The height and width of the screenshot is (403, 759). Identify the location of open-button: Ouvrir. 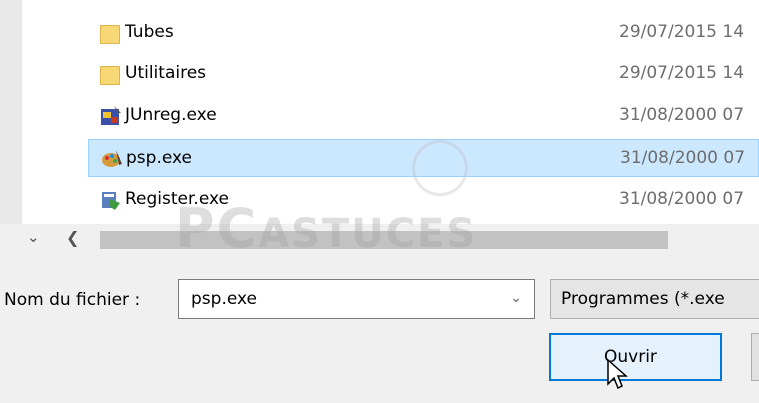
(635, 357).